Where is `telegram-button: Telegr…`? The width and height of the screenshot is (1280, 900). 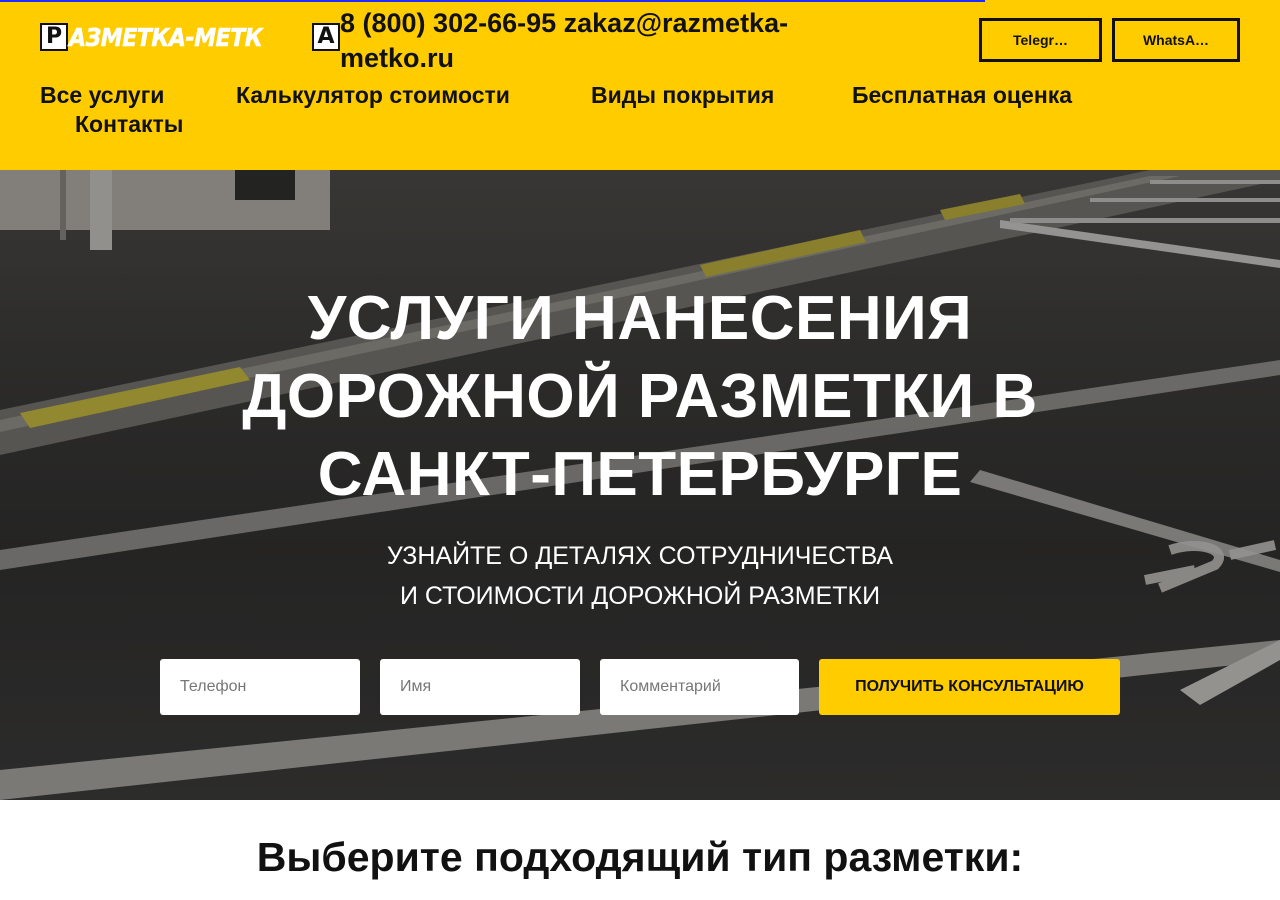
telegram-button: Telegr… is located at coordinates (1040, 40).